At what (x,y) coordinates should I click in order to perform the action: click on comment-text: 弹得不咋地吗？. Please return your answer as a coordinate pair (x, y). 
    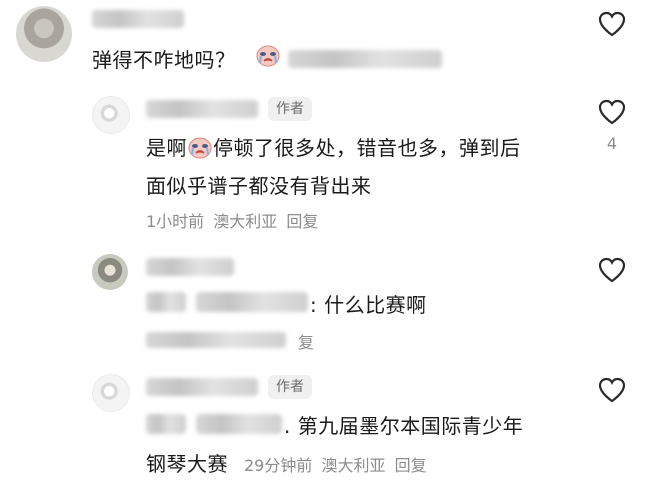
    Looking at the image, I should click on (164, 58).